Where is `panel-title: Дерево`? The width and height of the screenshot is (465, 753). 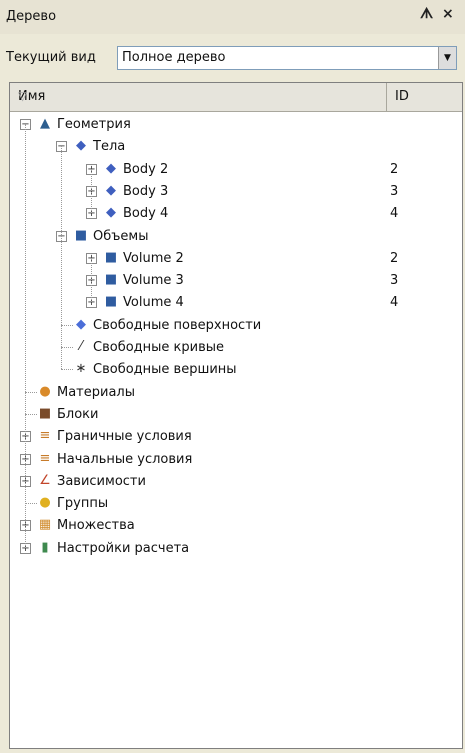
panel-title: Дерево is located at coordinates (31, 16).